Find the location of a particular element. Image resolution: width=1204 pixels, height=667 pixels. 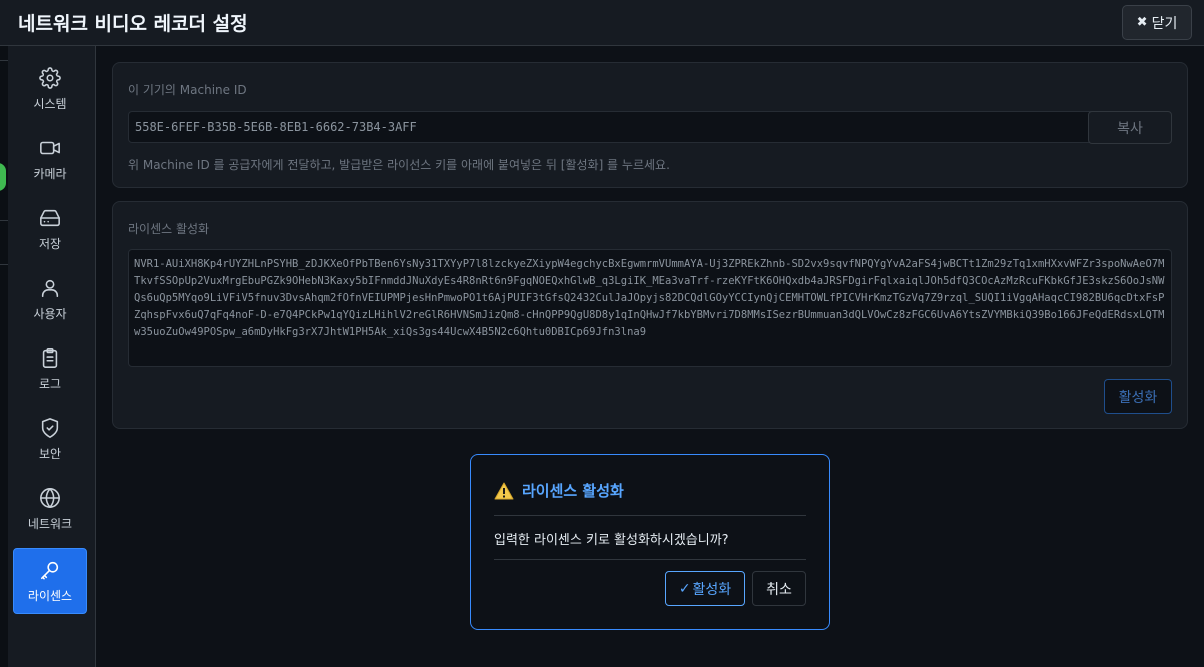

close-label: 닫기 is located at coordinates (1164, 23).